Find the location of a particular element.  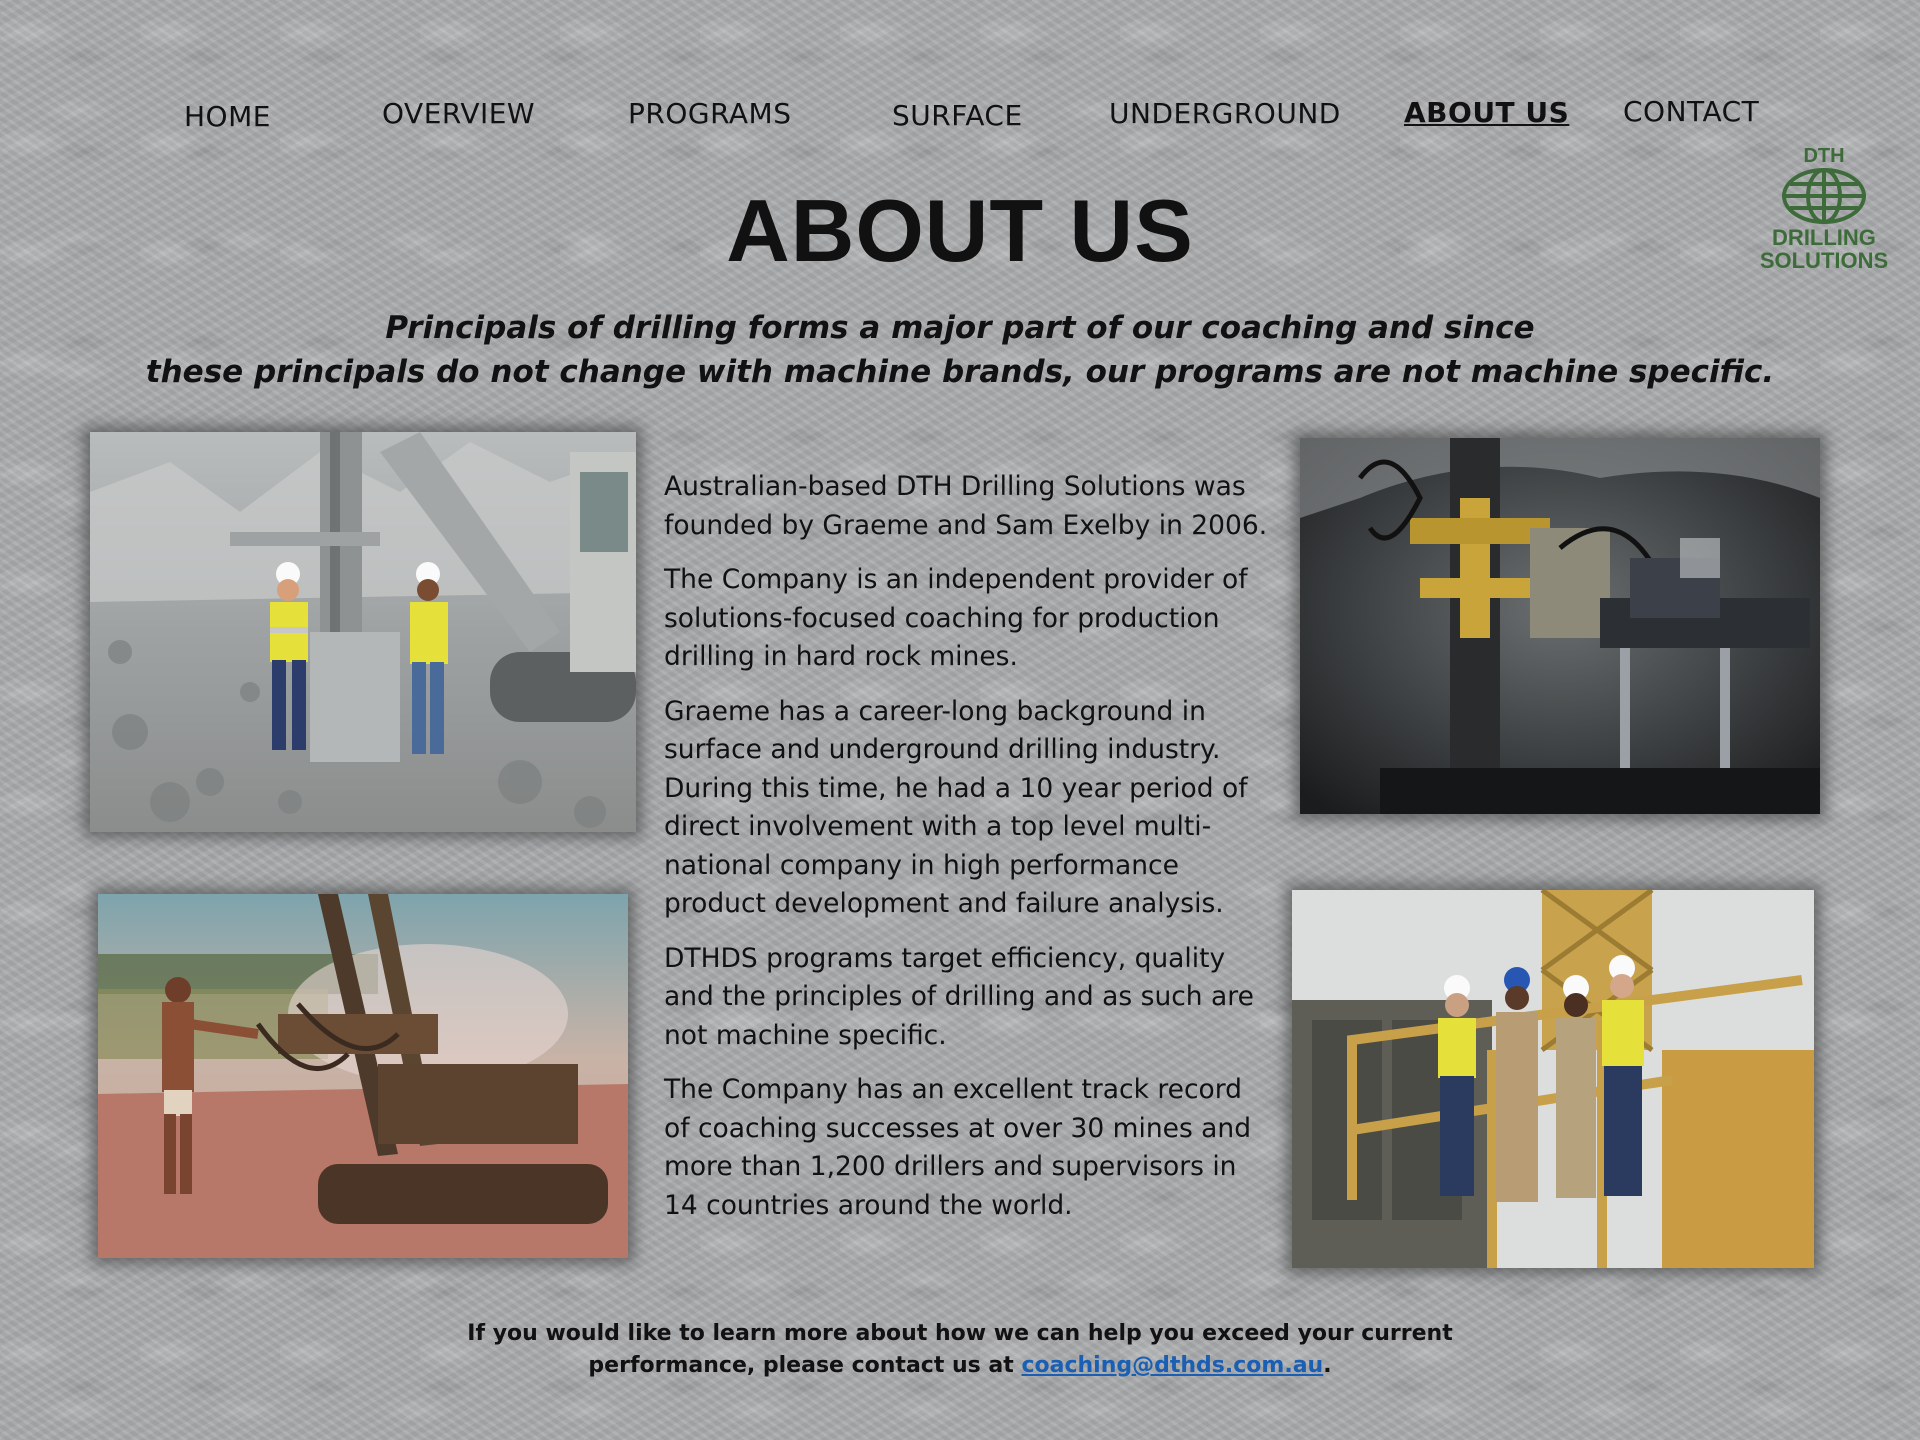

contact-cta-suffix: . is located at coordinates (1327, 1365).